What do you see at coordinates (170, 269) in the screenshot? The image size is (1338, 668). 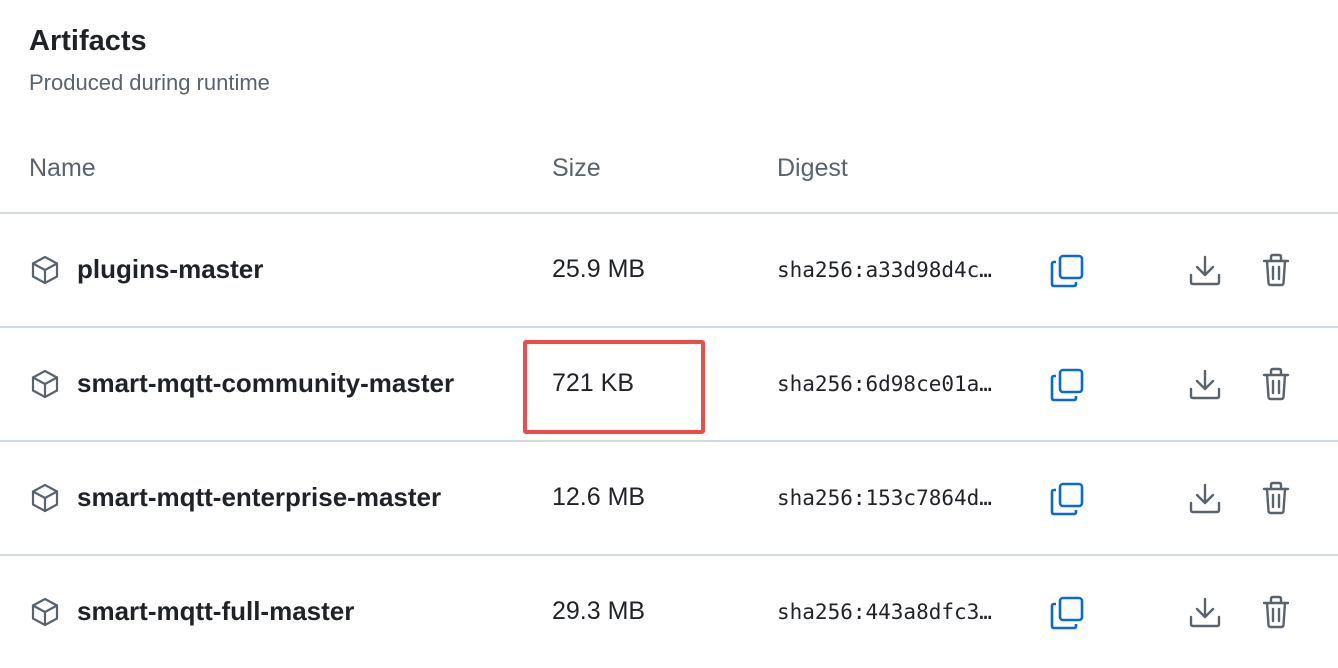 I see `artifact-name-link: plugins-master` at bounding box center [170, 269].